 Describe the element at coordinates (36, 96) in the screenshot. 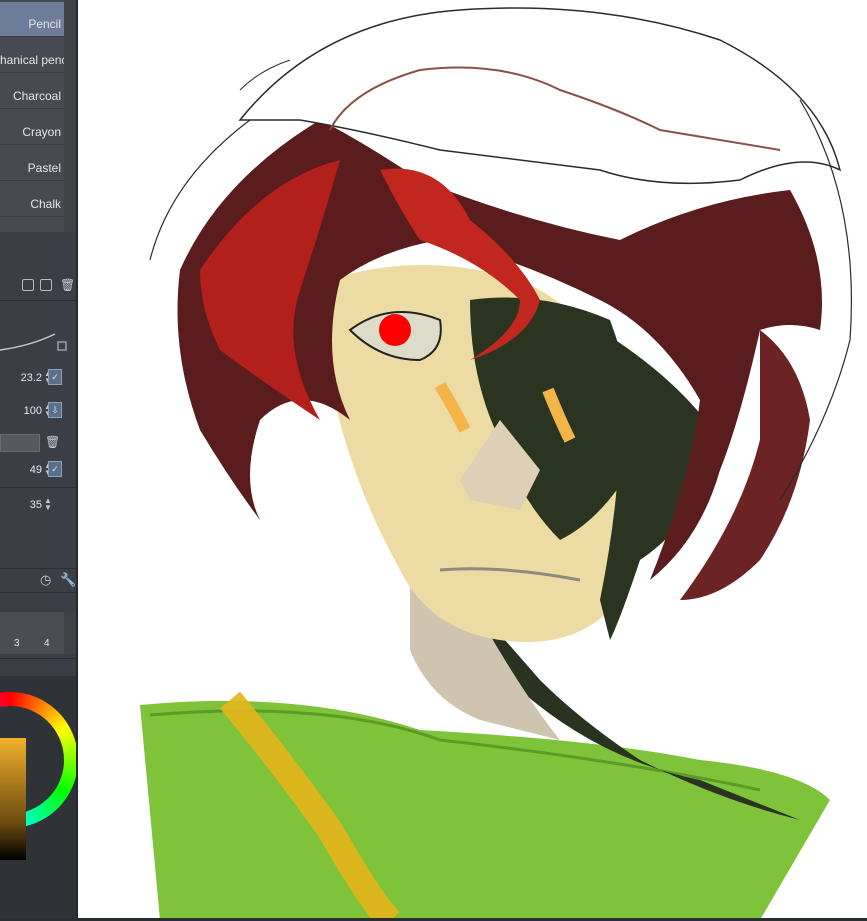

I see `sub-tool-label: Charcoal` at that location.